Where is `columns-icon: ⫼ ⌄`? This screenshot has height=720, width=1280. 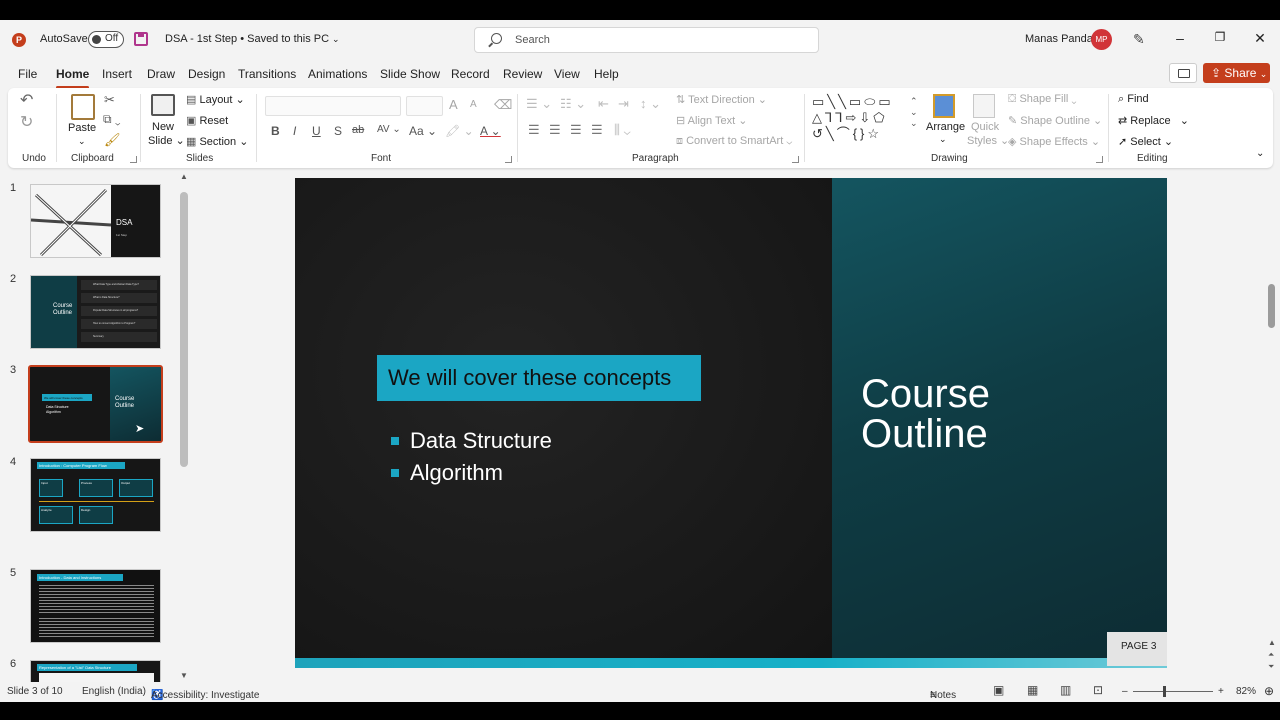 columns-icon: ⫼ ⌄ is located at coordinates (622, 130).